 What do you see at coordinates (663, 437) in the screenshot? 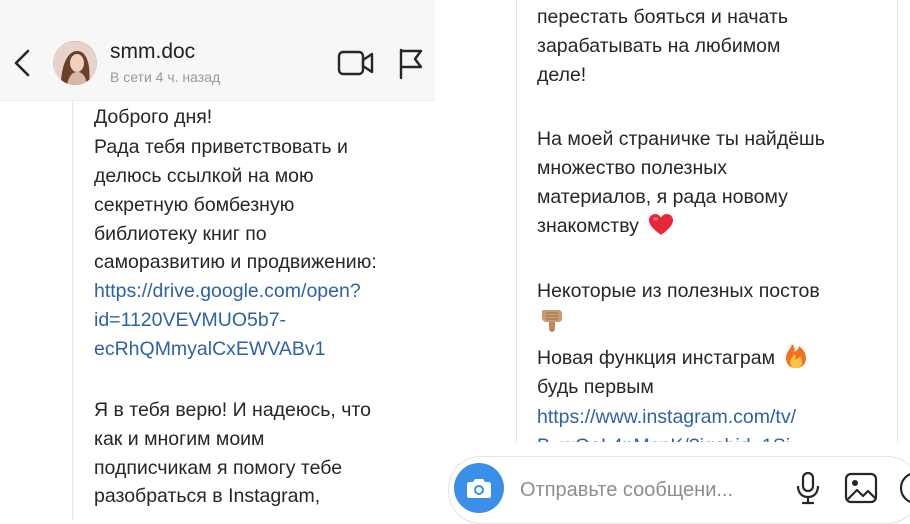
I see `instagram-tv-link-cut: B_wQaL4nMcnK/?igshid=1Si` at bounding box center [663, 437].